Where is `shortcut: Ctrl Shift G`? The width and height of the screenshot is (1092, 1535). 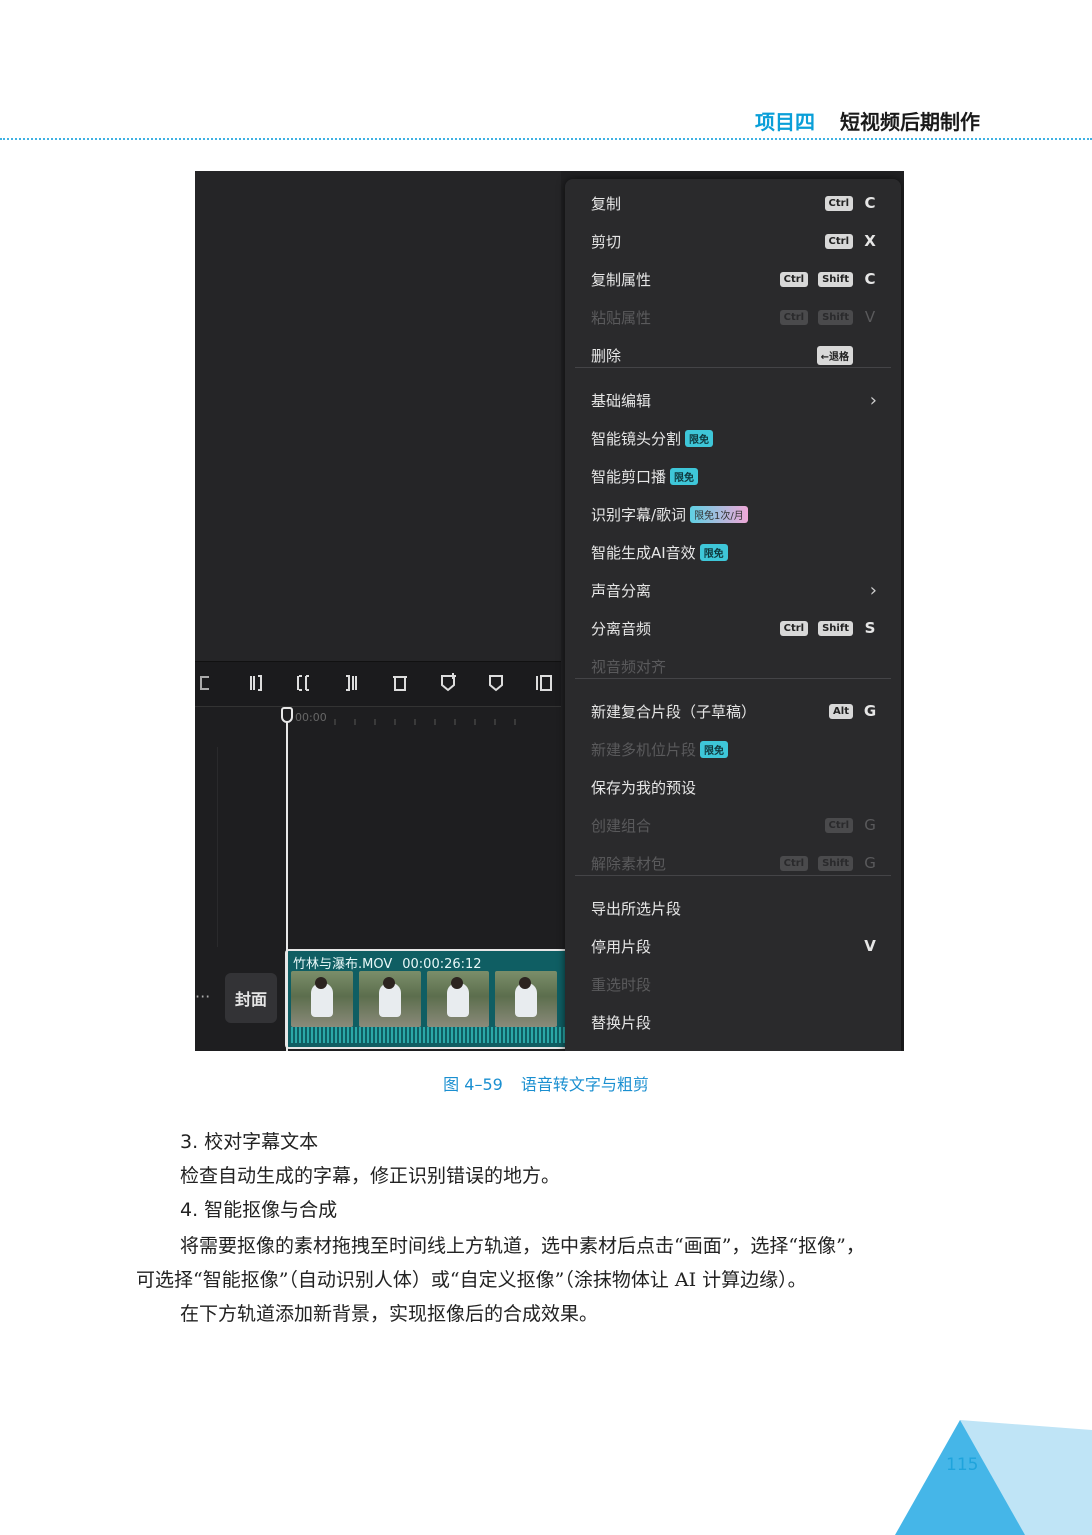
shortcut: Ctrl Shift G is located at coordinates (828, 863).